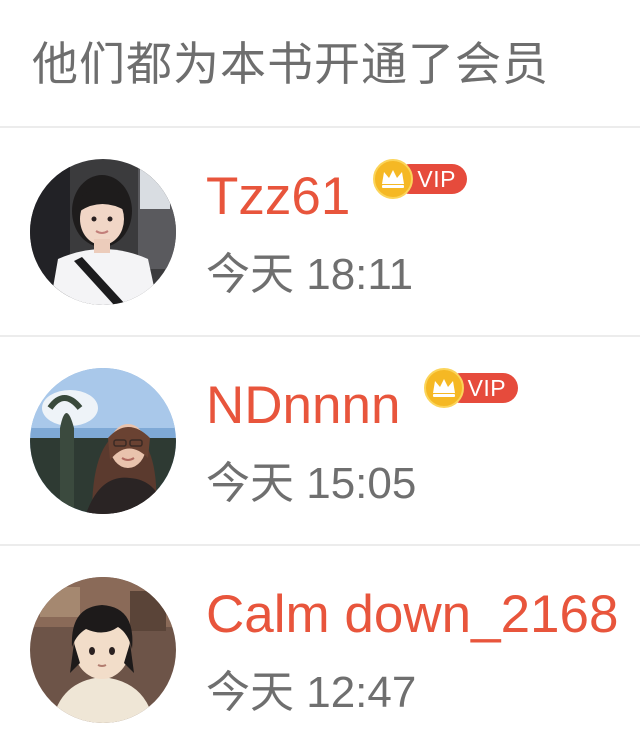  What do you see at coordinates (303, 406) in the screenshot?
I see `member-name: NDnnnn` at bounding box center [303, 406].